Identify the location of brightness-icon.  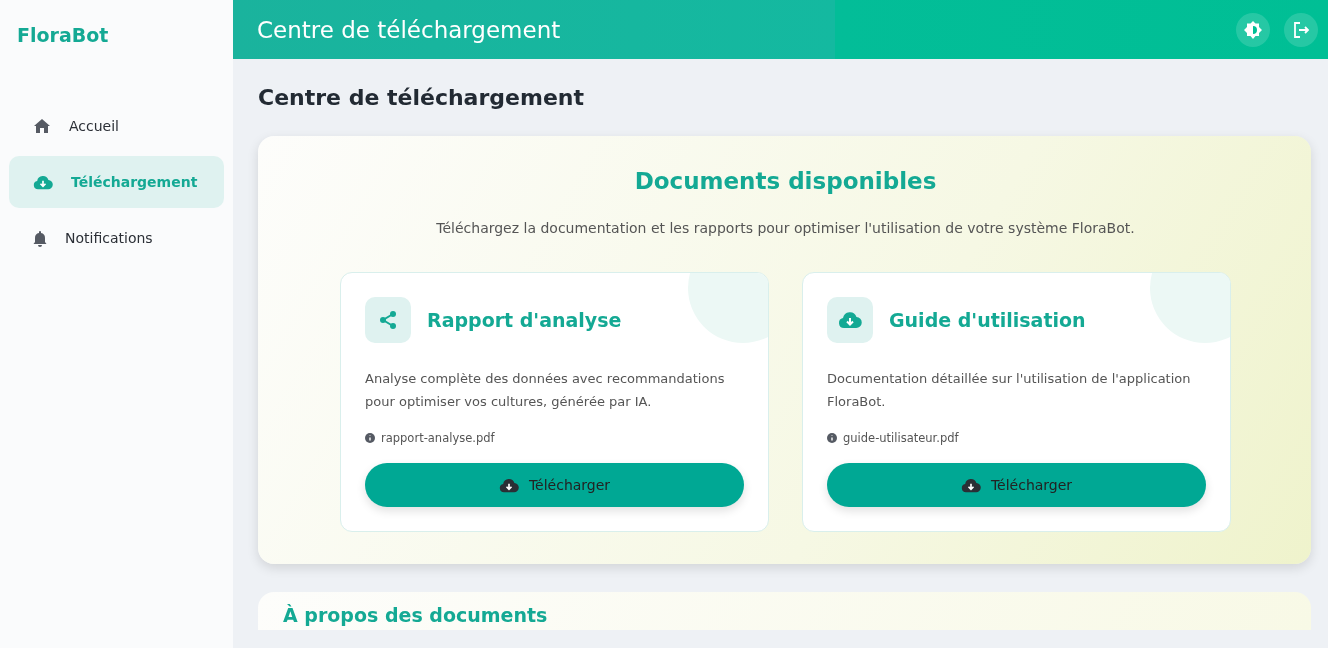
(1253, 29).